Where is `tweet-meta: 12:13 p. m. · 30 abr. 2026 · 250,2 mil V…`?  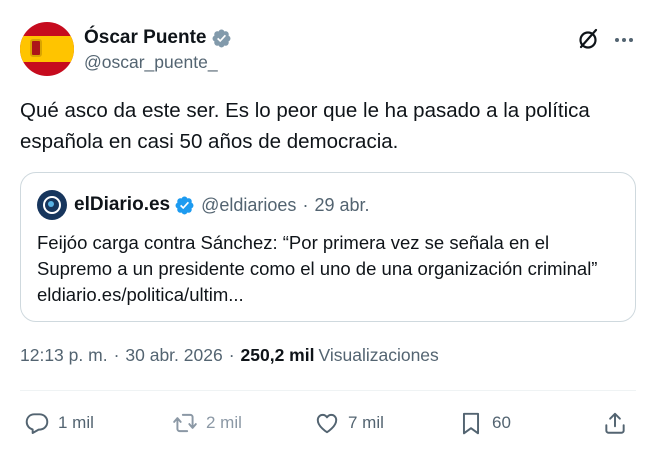
tweet-meta: 12:13 p. m. · 30 abr. 2026 · 250,2 mil V… is located at coordinates (229, 355).